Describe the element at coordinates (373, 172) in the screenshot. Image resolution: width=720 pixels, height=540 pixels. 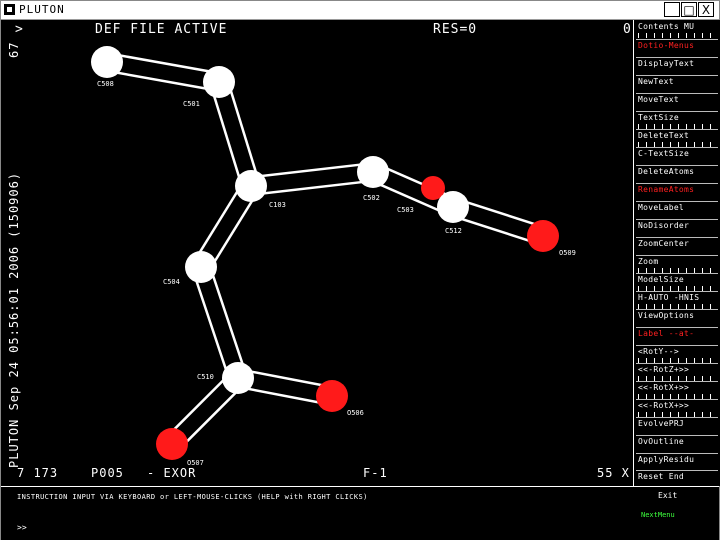
I see `atom-C502` at that location.